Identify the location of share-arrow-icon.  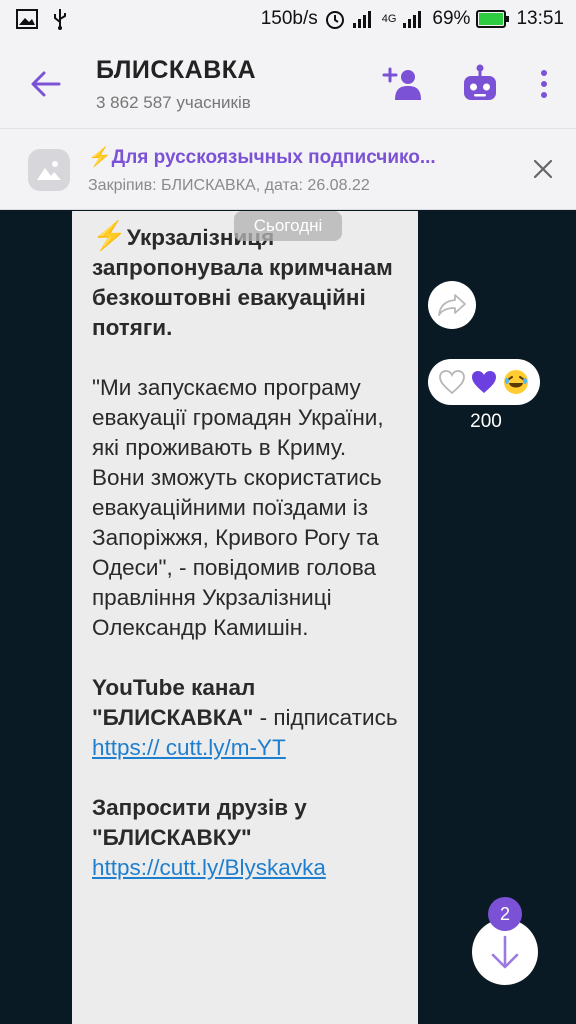
(452, 305).